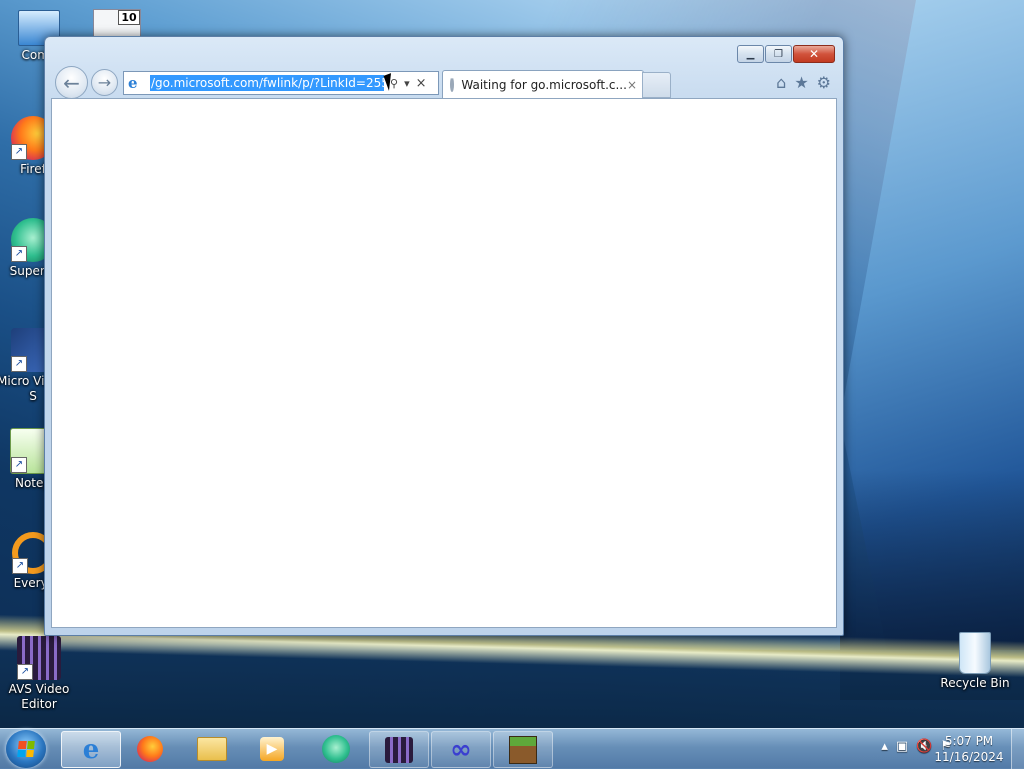  What do you see at coordinates (1017, 749) in the screenshot?
I see `show-desktop-button` at bounding box center [1017, 749].